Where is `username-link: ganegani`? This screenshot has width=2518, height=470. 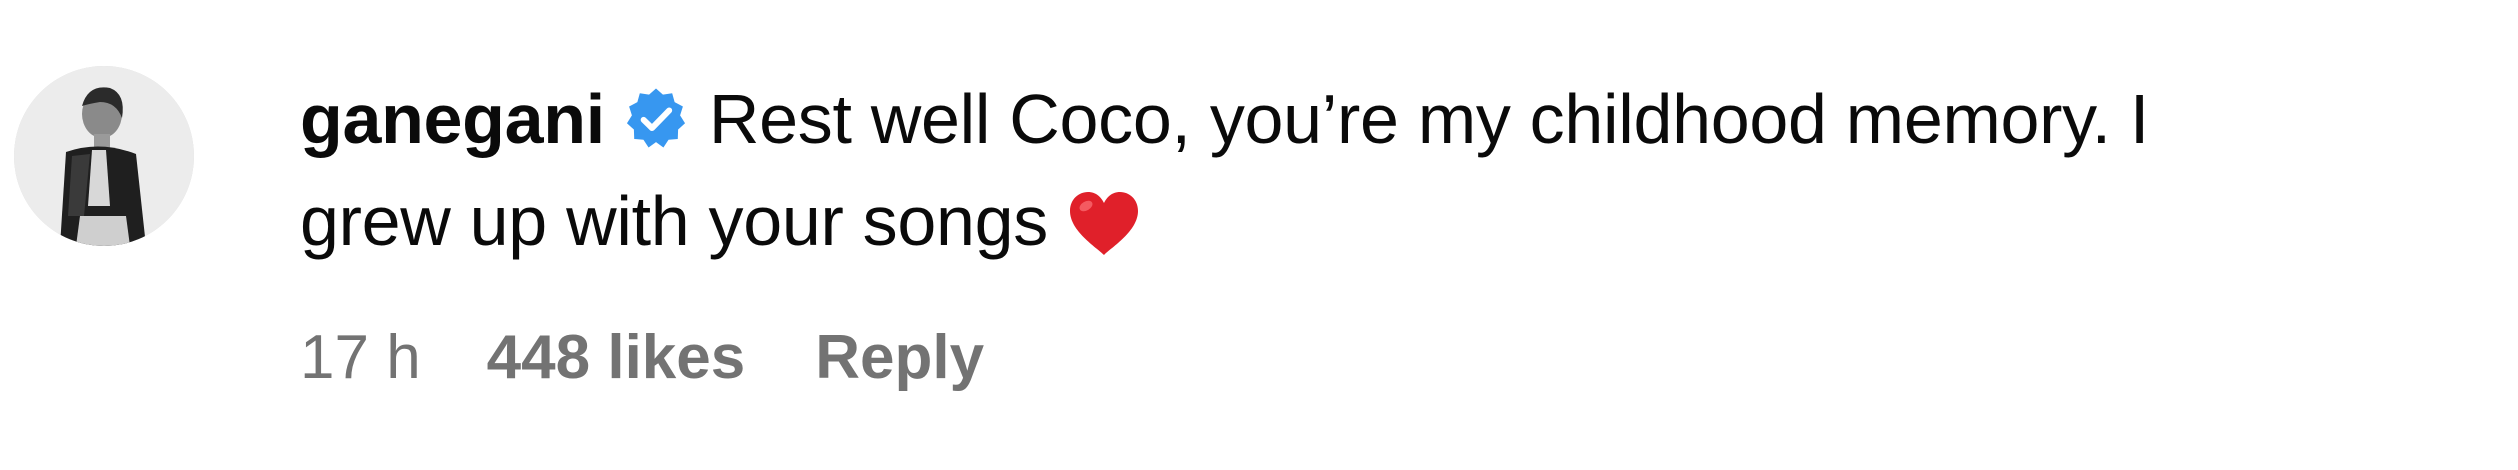
username-link: ganegani is located at coordinates (452, 119).